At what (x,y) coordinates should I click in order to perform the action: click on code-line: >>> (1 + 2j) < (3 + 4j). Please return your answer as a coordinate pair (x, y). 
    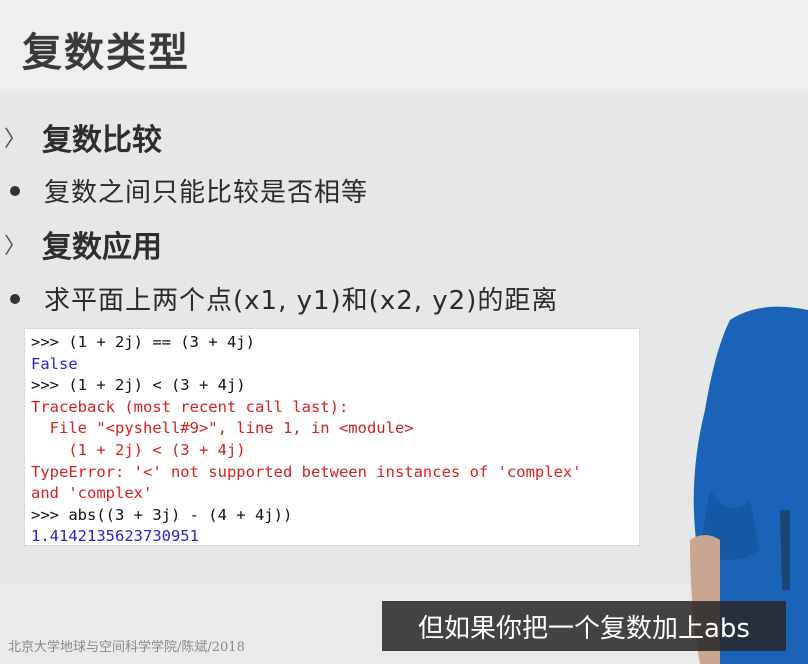
    Looking at the image, I should click on (138, 385).